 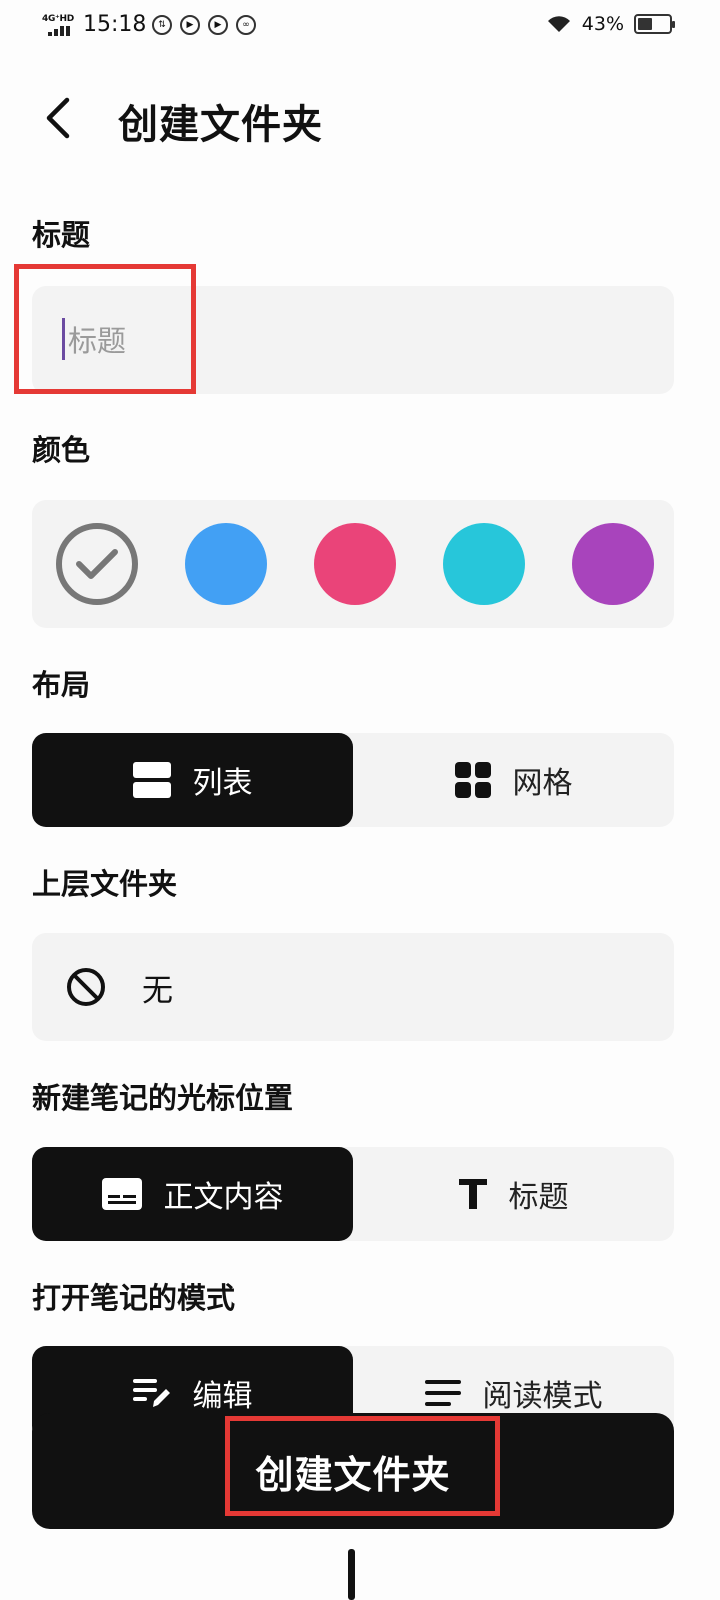 What do you see at coordinates (218, 25) in the screenshot?
I see `player-app-icon: ▶` at bounding box center [218, 25].